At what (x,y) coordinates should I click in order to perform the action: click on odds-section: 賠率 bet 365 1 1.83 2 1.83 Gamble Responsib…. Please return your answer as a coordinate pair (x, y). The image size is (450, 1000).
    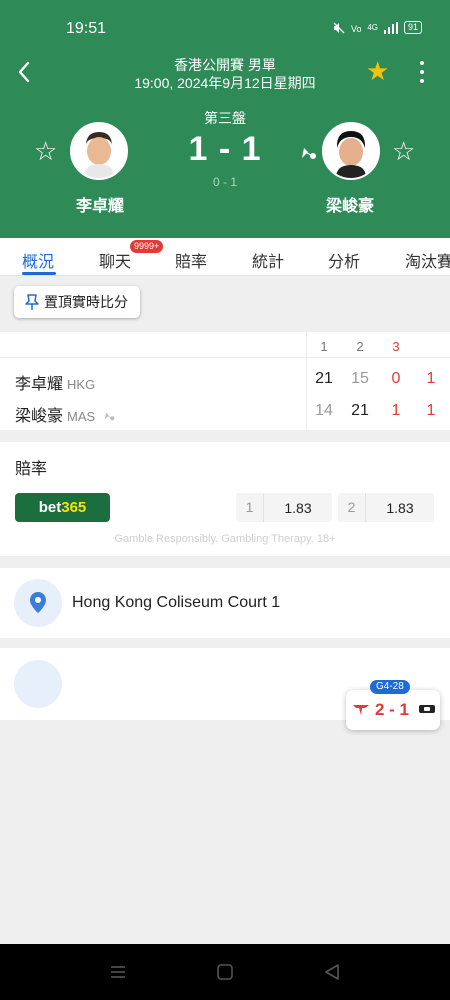
    Looking at the image, I should click on (225, 499).